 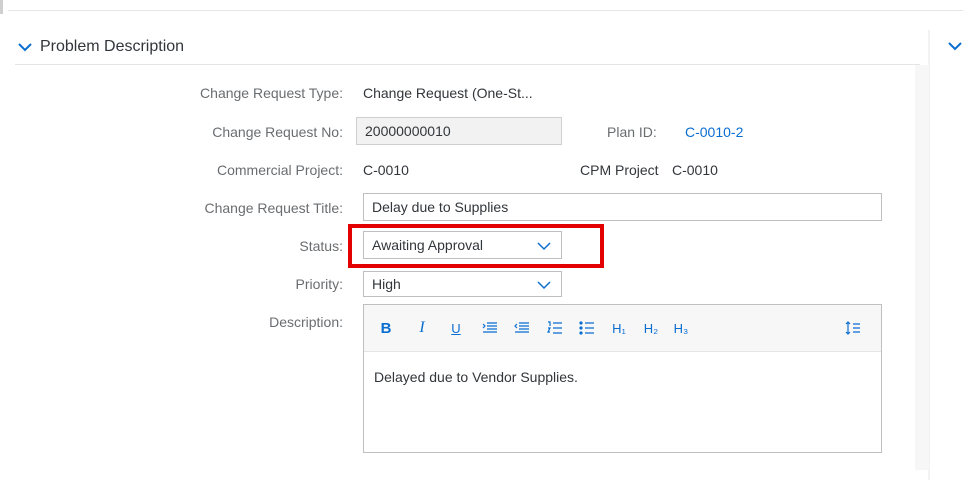 I want to click on commercial-project-value: C-0010, so click(x=386, y=170).